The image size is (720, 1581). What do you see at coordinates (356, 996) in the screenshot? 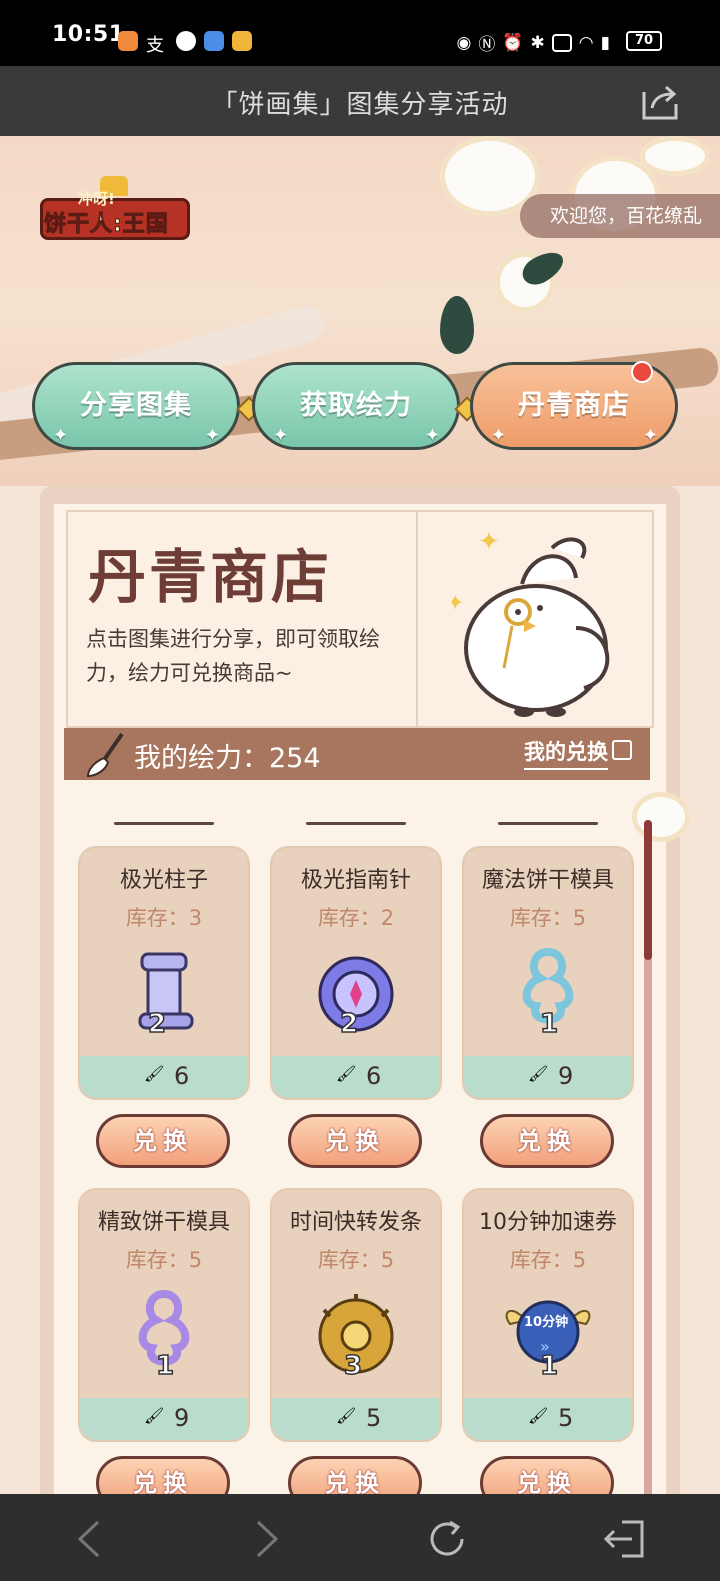
I see `aurora-compass-icon: 2` at bounding box center [356, 996].